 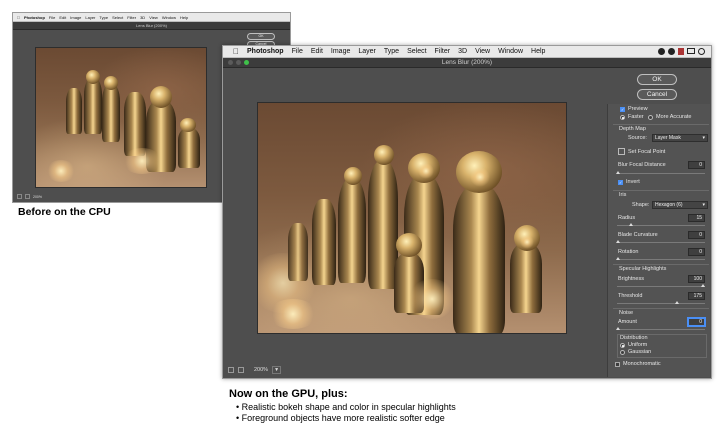 What do you see at coordinates (52, 17) in the screenshot?
I see `cpu-menu-file: File` at bounding box center [52, 17].